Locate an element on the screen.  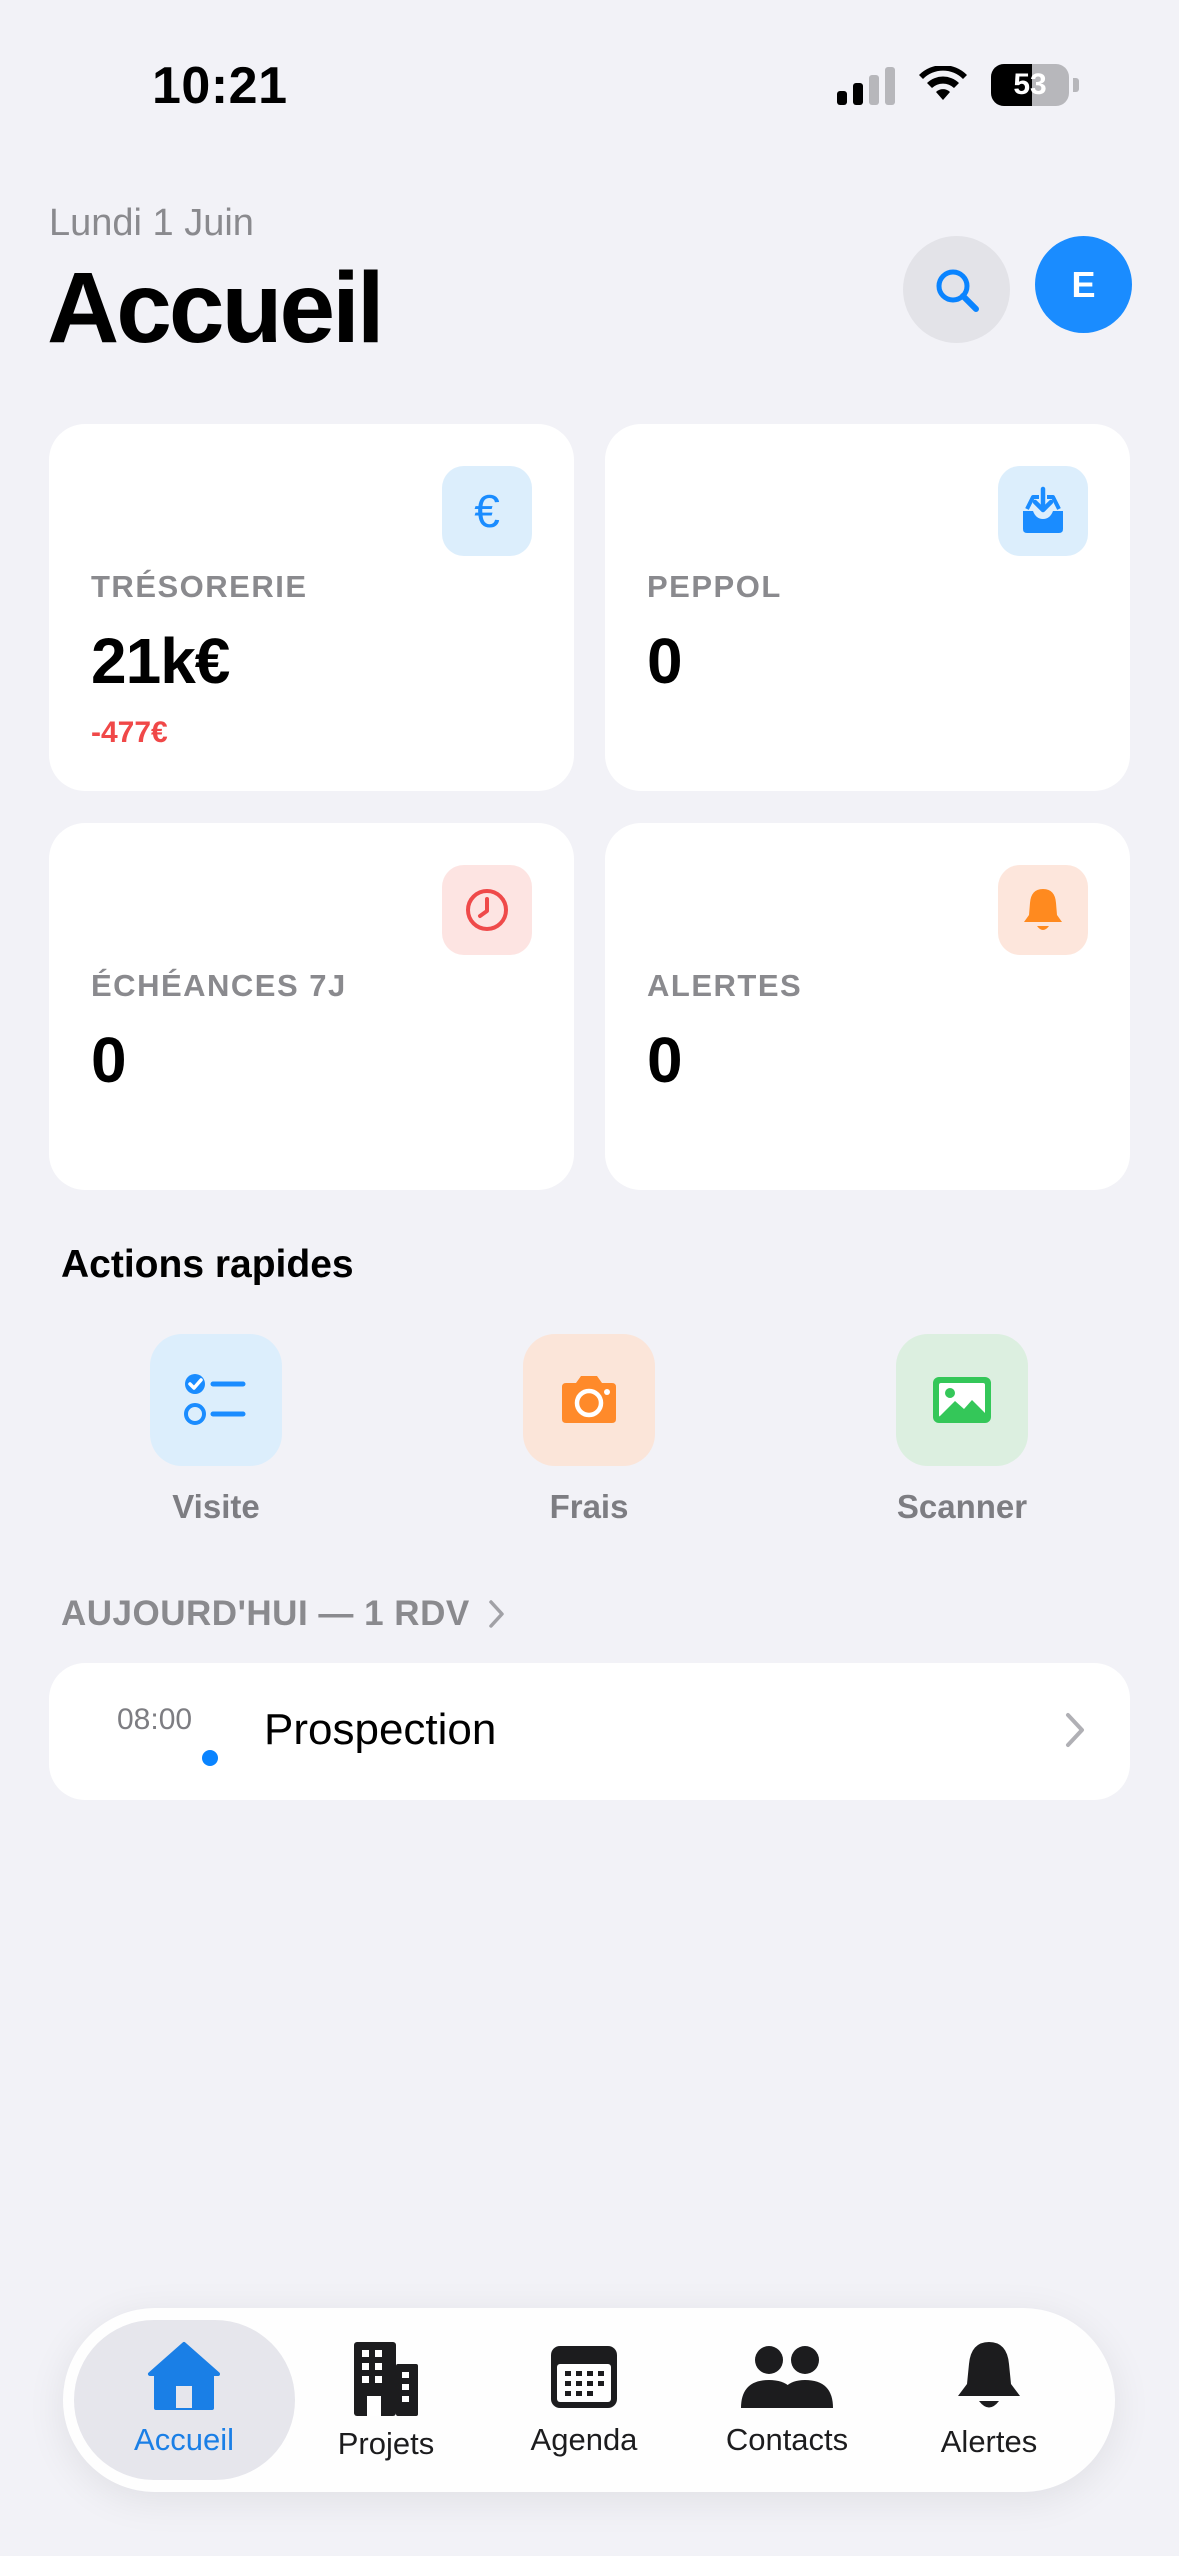
quick-action-visite: Visite is located at coordinates (216, 1430).